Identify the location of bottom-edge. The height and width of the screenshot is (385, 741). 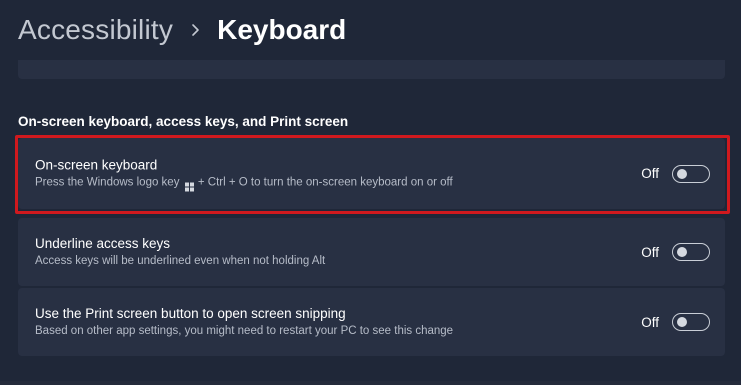
(370, 383).